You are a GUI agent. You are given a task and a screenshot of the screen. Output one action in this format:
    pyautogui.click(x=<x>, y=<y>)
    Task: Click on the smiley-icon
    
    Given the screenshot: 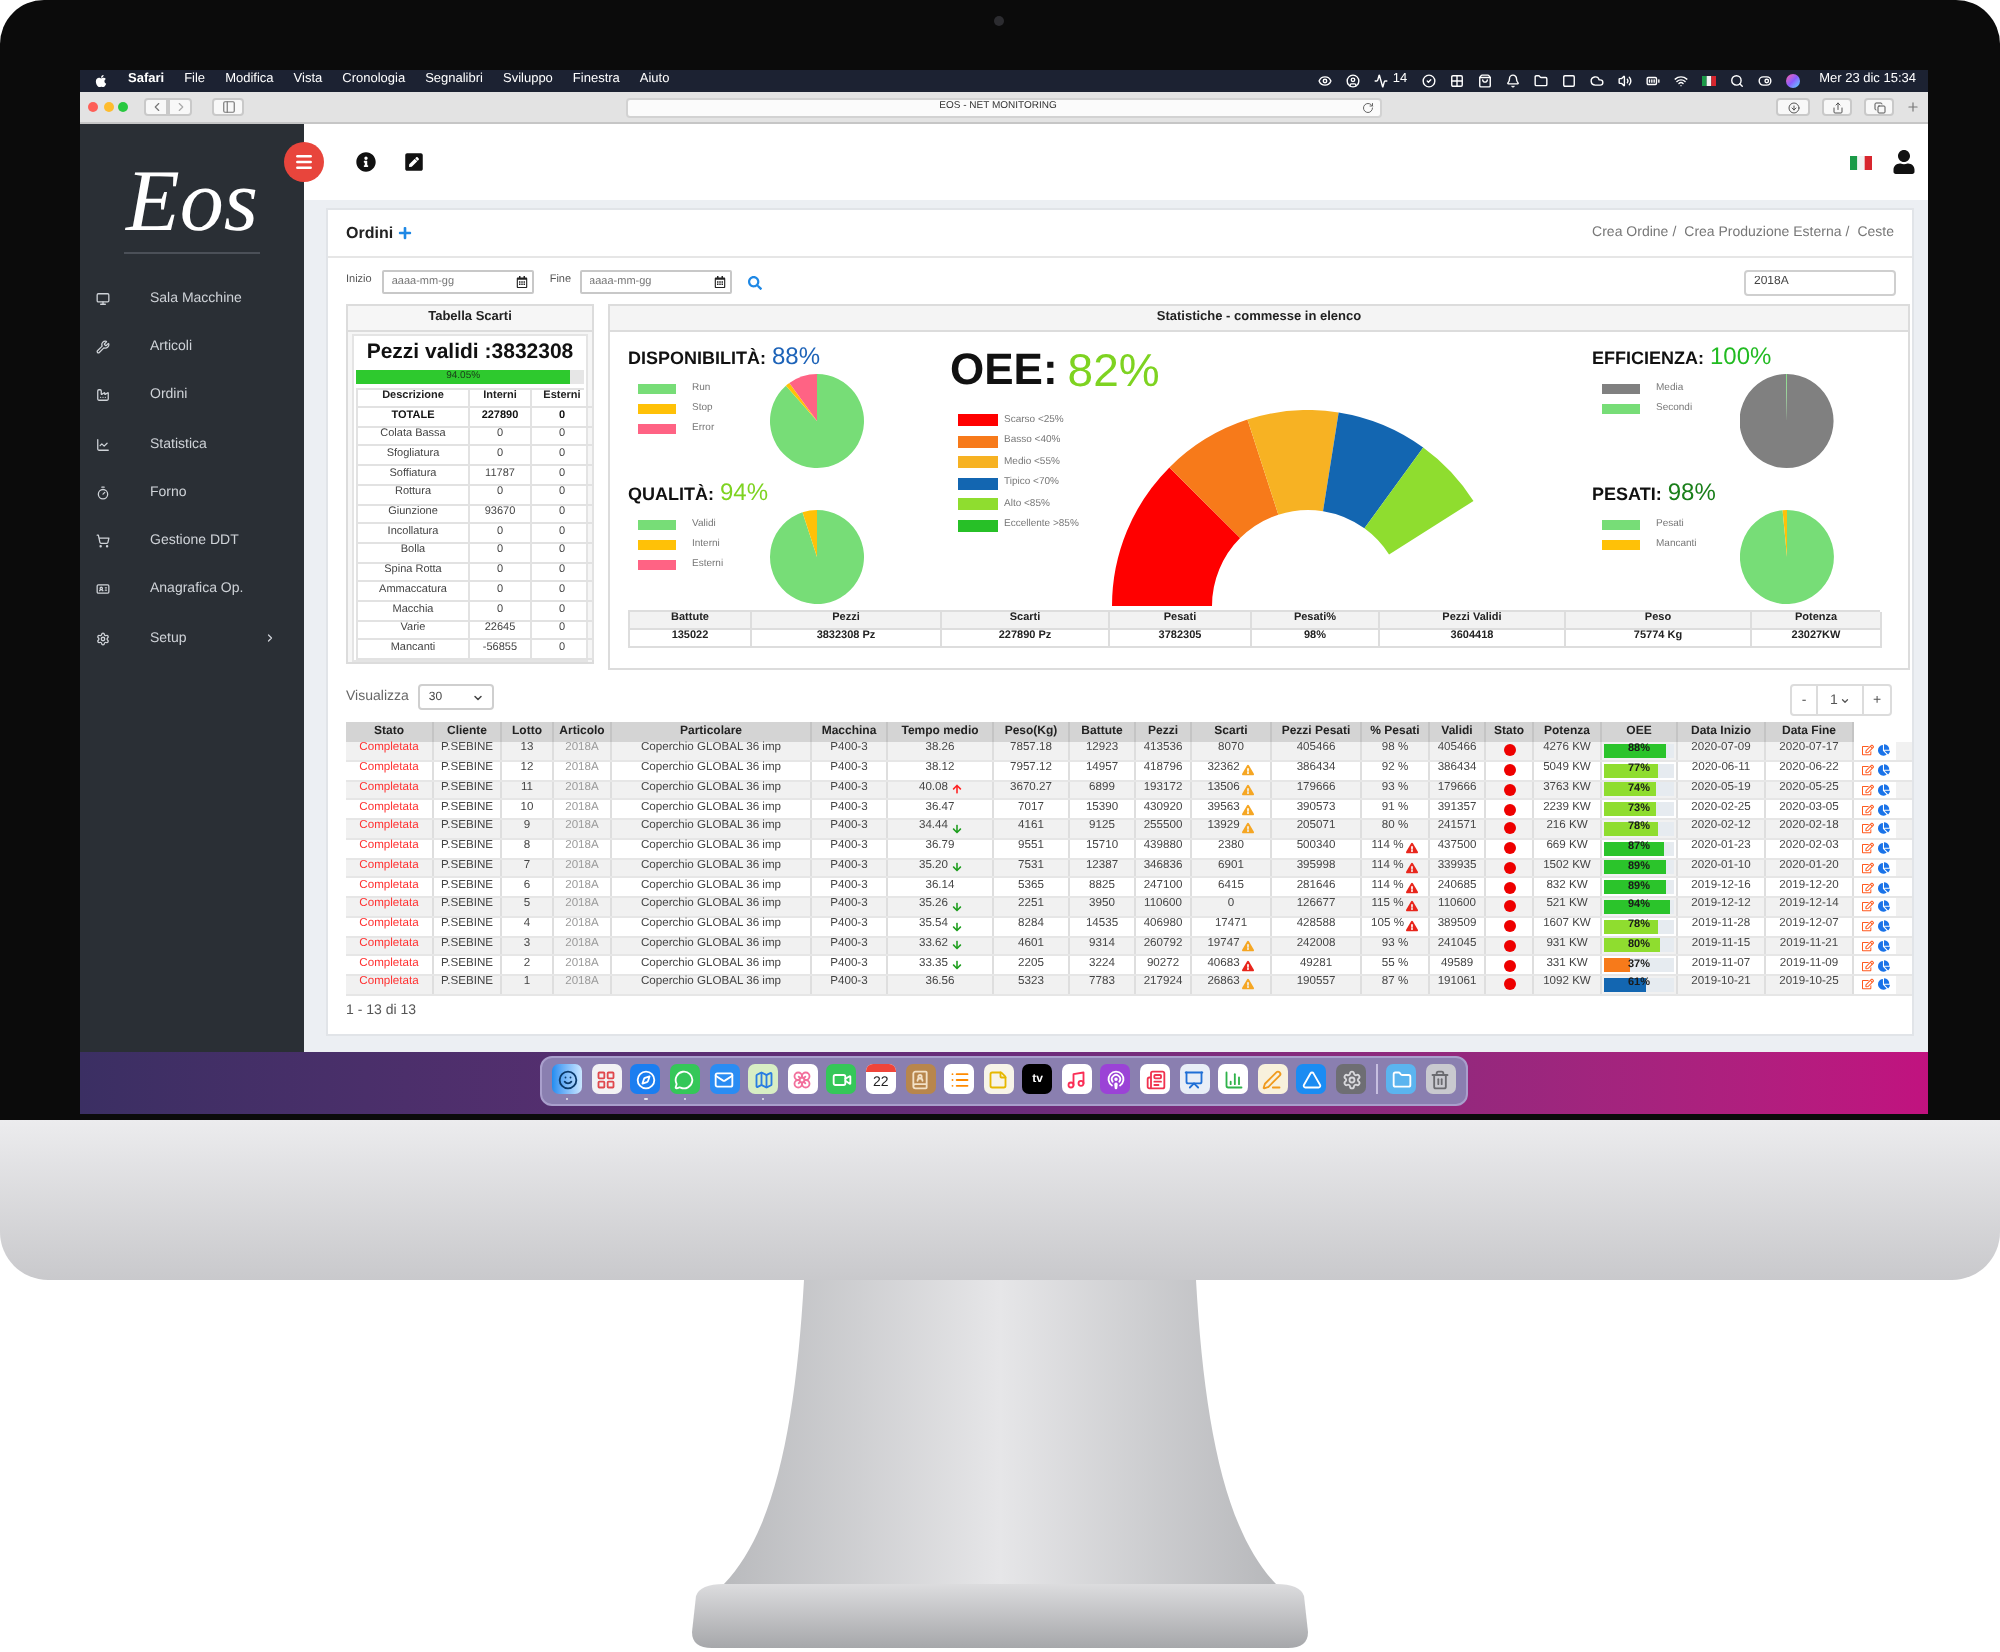 What is the action you would take?
    pyautogui.click(x=567, y=1079)
    